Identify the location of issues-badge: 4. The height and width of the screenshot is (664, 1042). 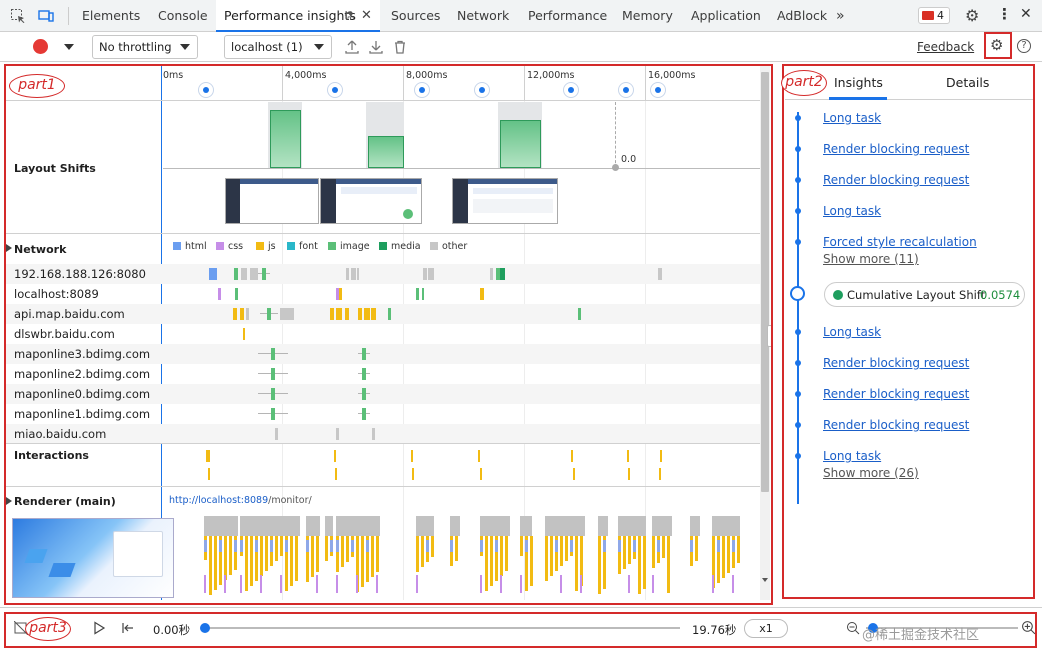
(934, 15).